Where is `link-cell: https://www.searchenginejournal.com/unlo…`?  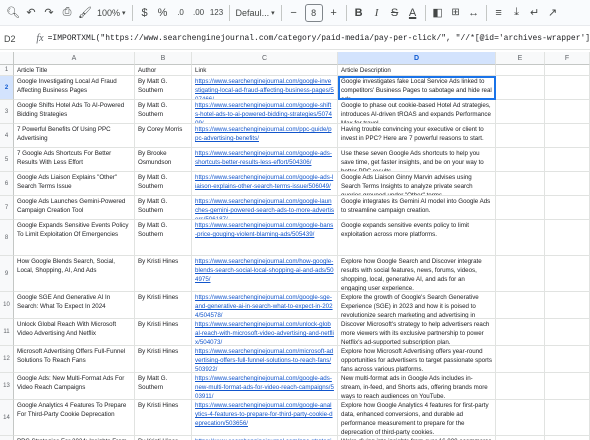 link-cell: https://www.searchenginejournal.com/unlo… is located at coordinates (265, 332).